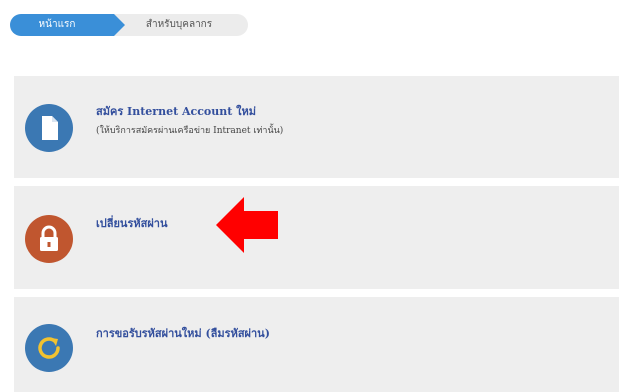 This screenshot has height=392, width=619. I want to click on padlock-icon, so click(49, 239).